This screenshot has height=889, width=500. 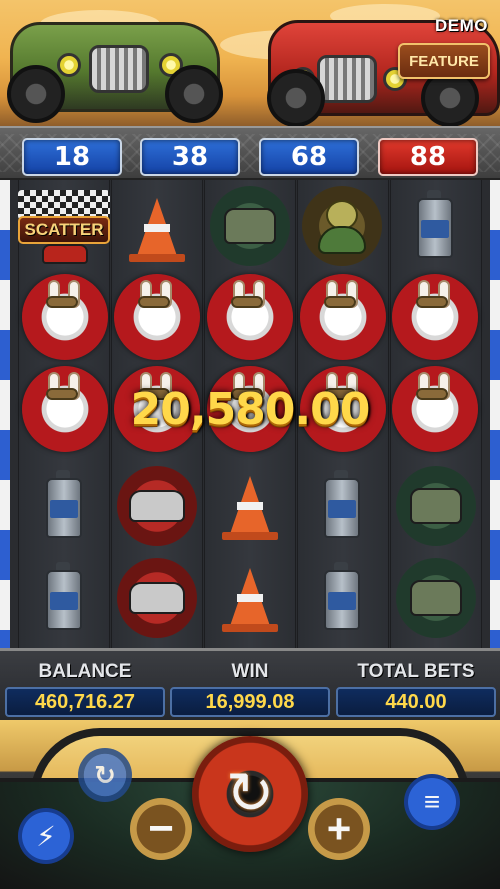 What do you see at coordinates (428, 157) in the screenshot?
I see `line-88-button: 88` at bounding box center [428, 157].